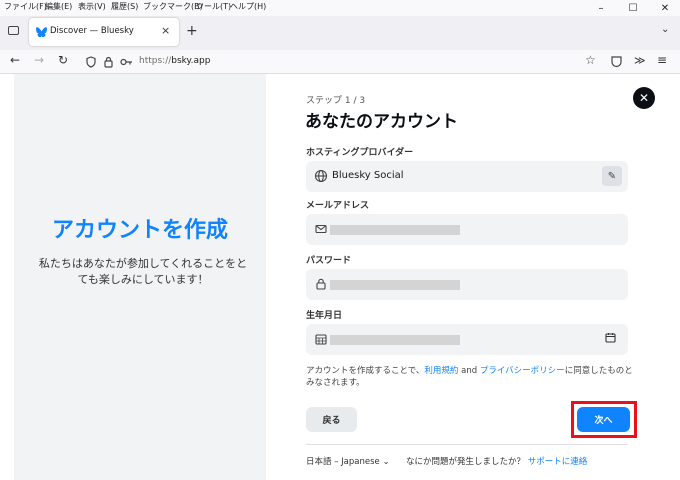 This screenshot has width=680, height=480. Describe the element at coordinates (665, 8) in the screenshot. I see `close-window-button: ✕` at that location.